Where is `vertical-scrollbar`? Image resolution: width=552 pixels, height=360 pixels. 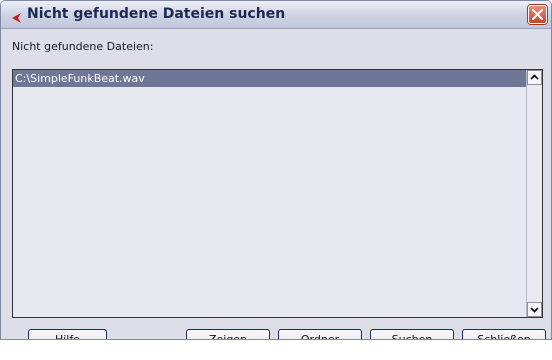 vertical-scrollbar is located at coordinates (534, 193).